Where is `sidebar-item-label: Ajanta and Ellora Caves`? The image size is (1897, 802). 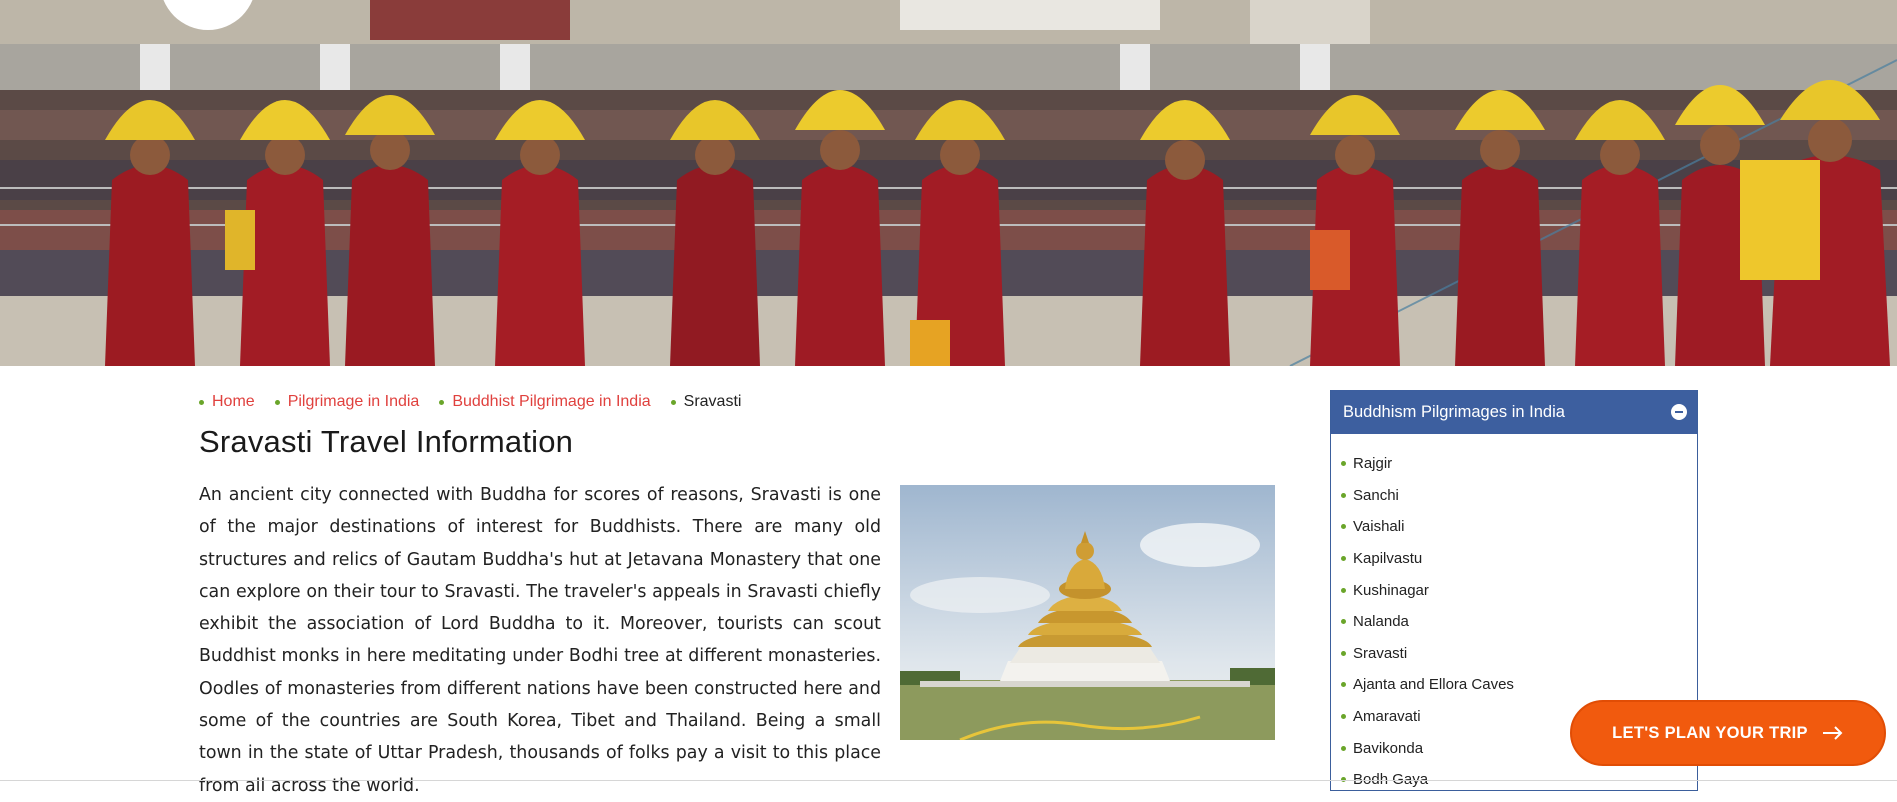 sidebar-item-label: Ajanta and Ellora Caves is located at coordinates (1433, 684).